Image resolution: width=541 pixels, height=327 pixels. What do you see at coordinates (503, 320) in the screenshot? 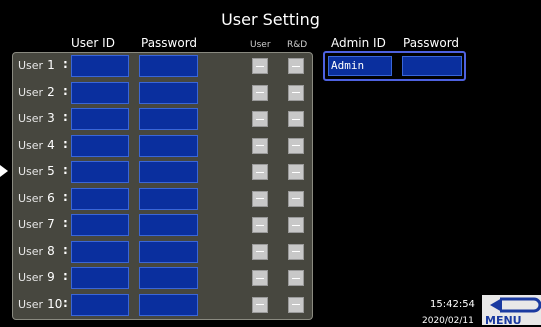
I see `menu-label: MENU` at bounding box center [503, 320].